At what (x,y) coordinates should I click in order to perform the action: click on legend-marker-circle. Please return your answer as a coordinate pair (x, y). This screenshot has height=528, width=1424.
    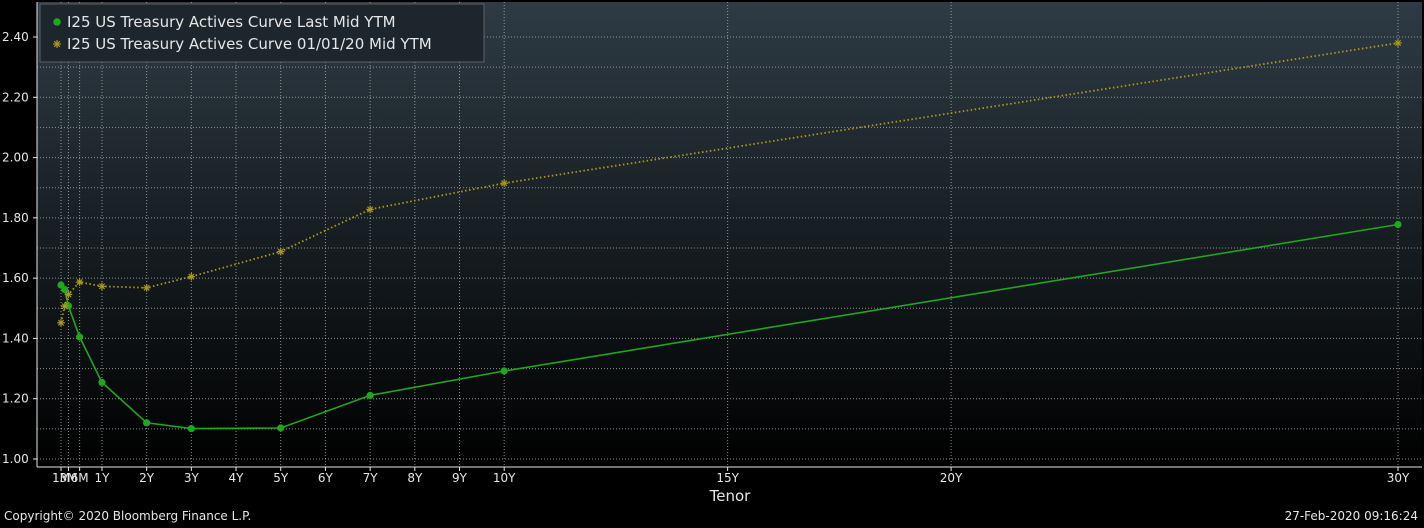
    Looking at the image, I should click on (57, 22).